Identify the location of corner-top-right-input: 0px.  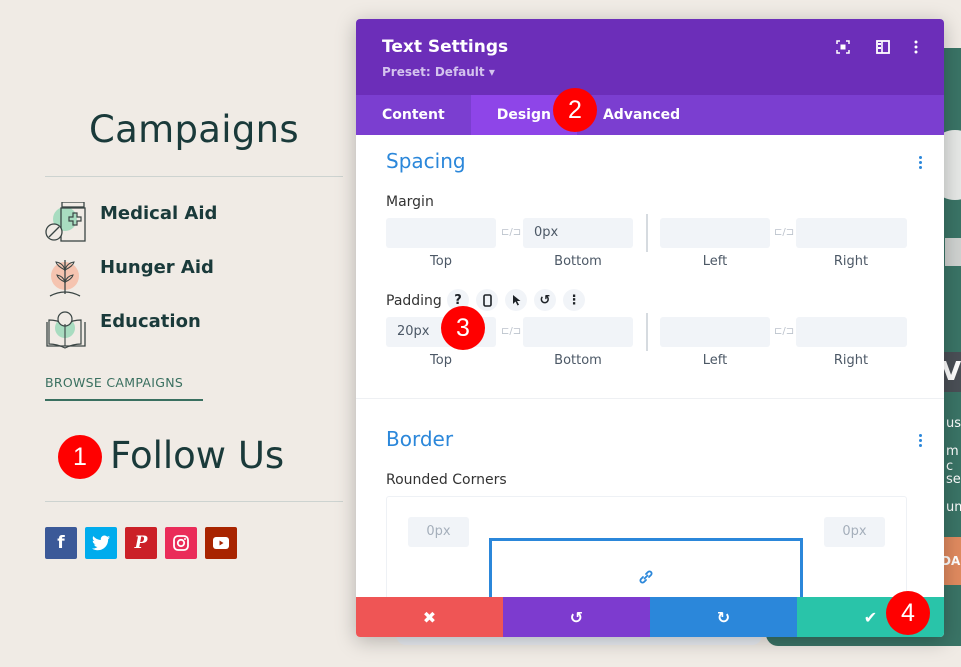
(854, 532).